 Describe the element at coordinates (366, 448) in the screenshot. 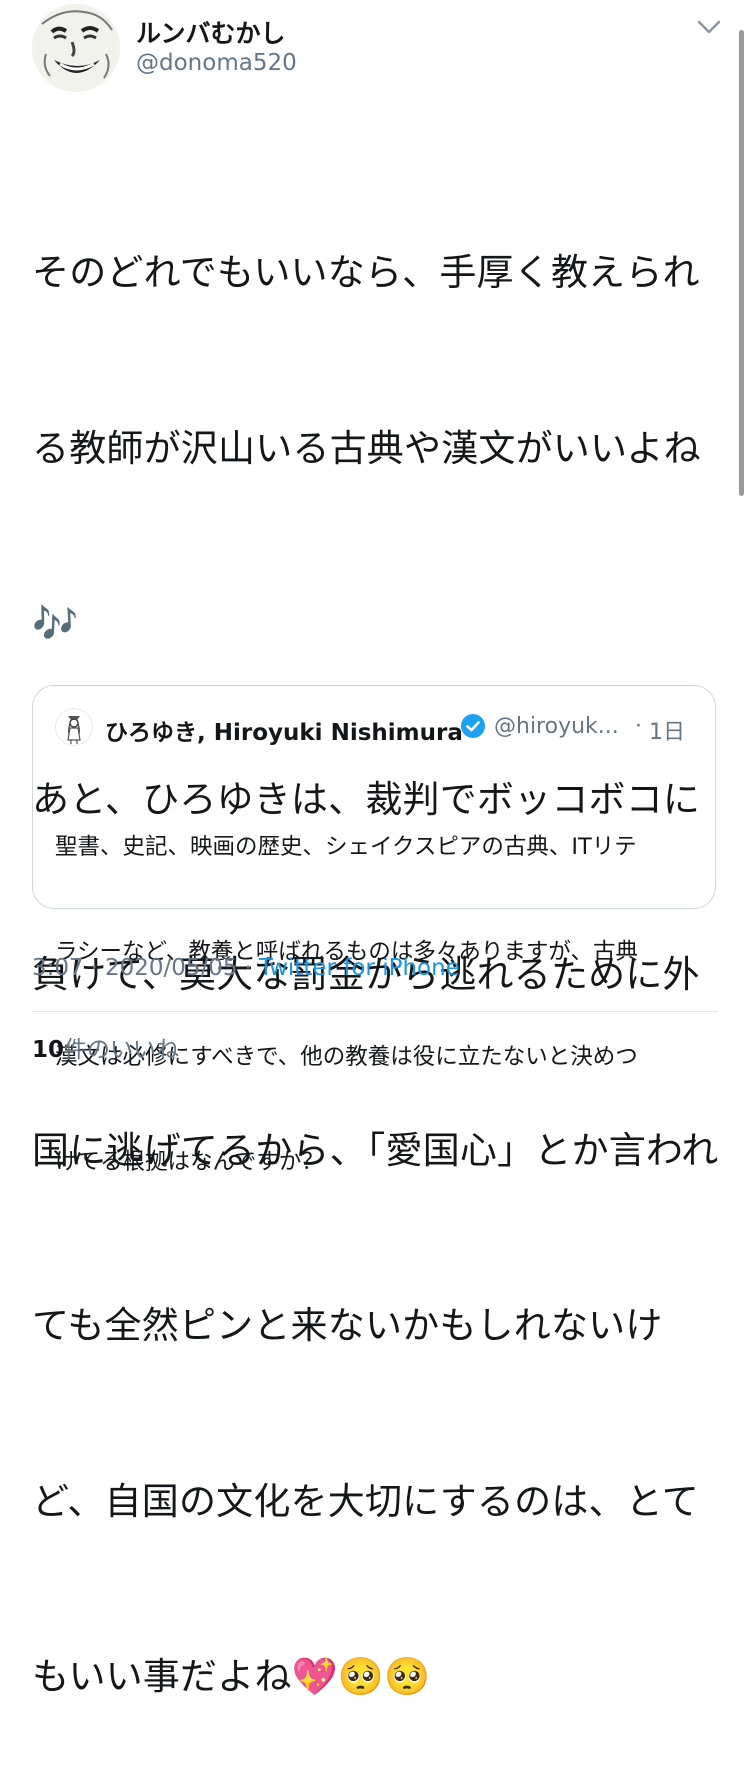

I see `tweet-line: る教師が沢山いる古典や漢文がいいよね` at that location.